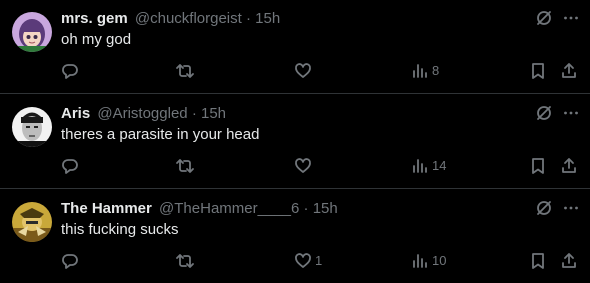  I want to click on tweet-header: Aris @Aristoggled · 15h, so click(295, 114).